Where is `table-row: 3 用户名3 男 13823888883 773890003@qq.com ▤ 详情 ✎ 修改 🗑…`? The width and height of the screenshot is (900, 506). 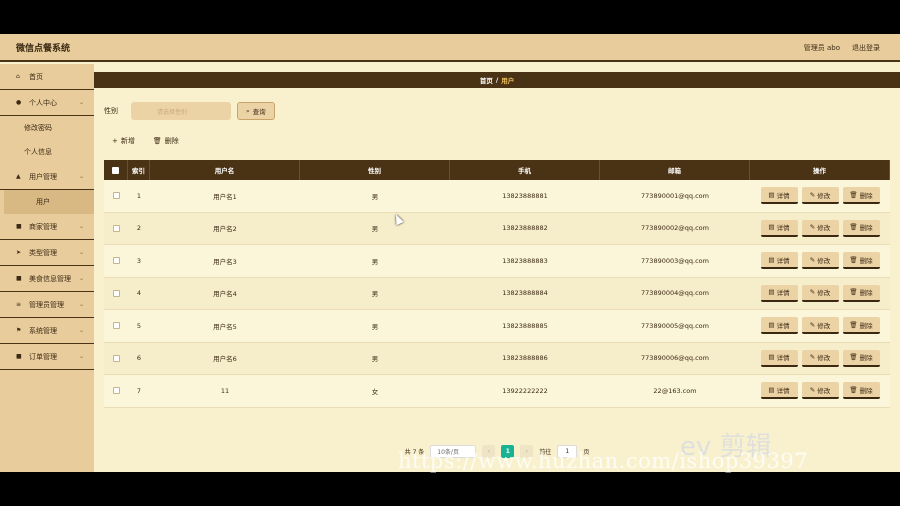
table-row: 3 用户名3 男 13823888883 773890003@qq.com ▤ 详情 ✎ 修改 🗑… is located at coordinates (497, 261).